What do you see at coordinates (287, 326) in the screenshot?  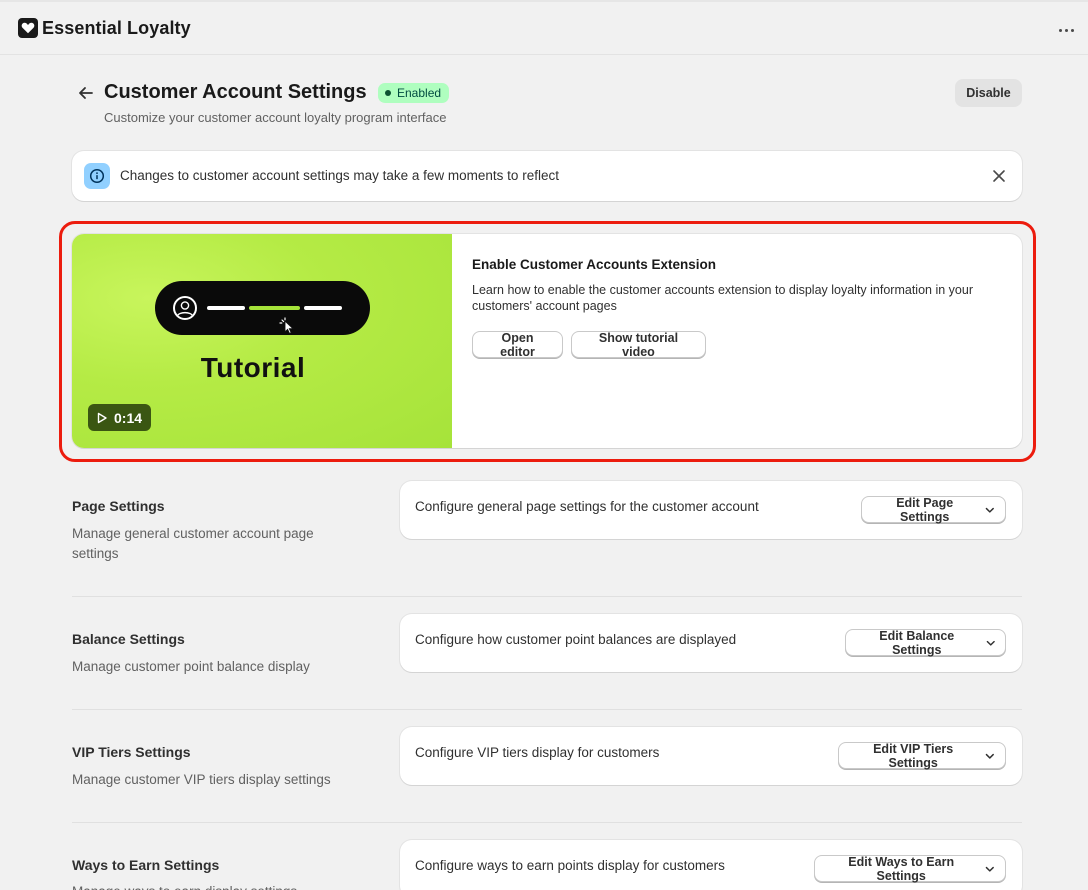 I see `cursor-click-icon` at bounding box center [287, 326].